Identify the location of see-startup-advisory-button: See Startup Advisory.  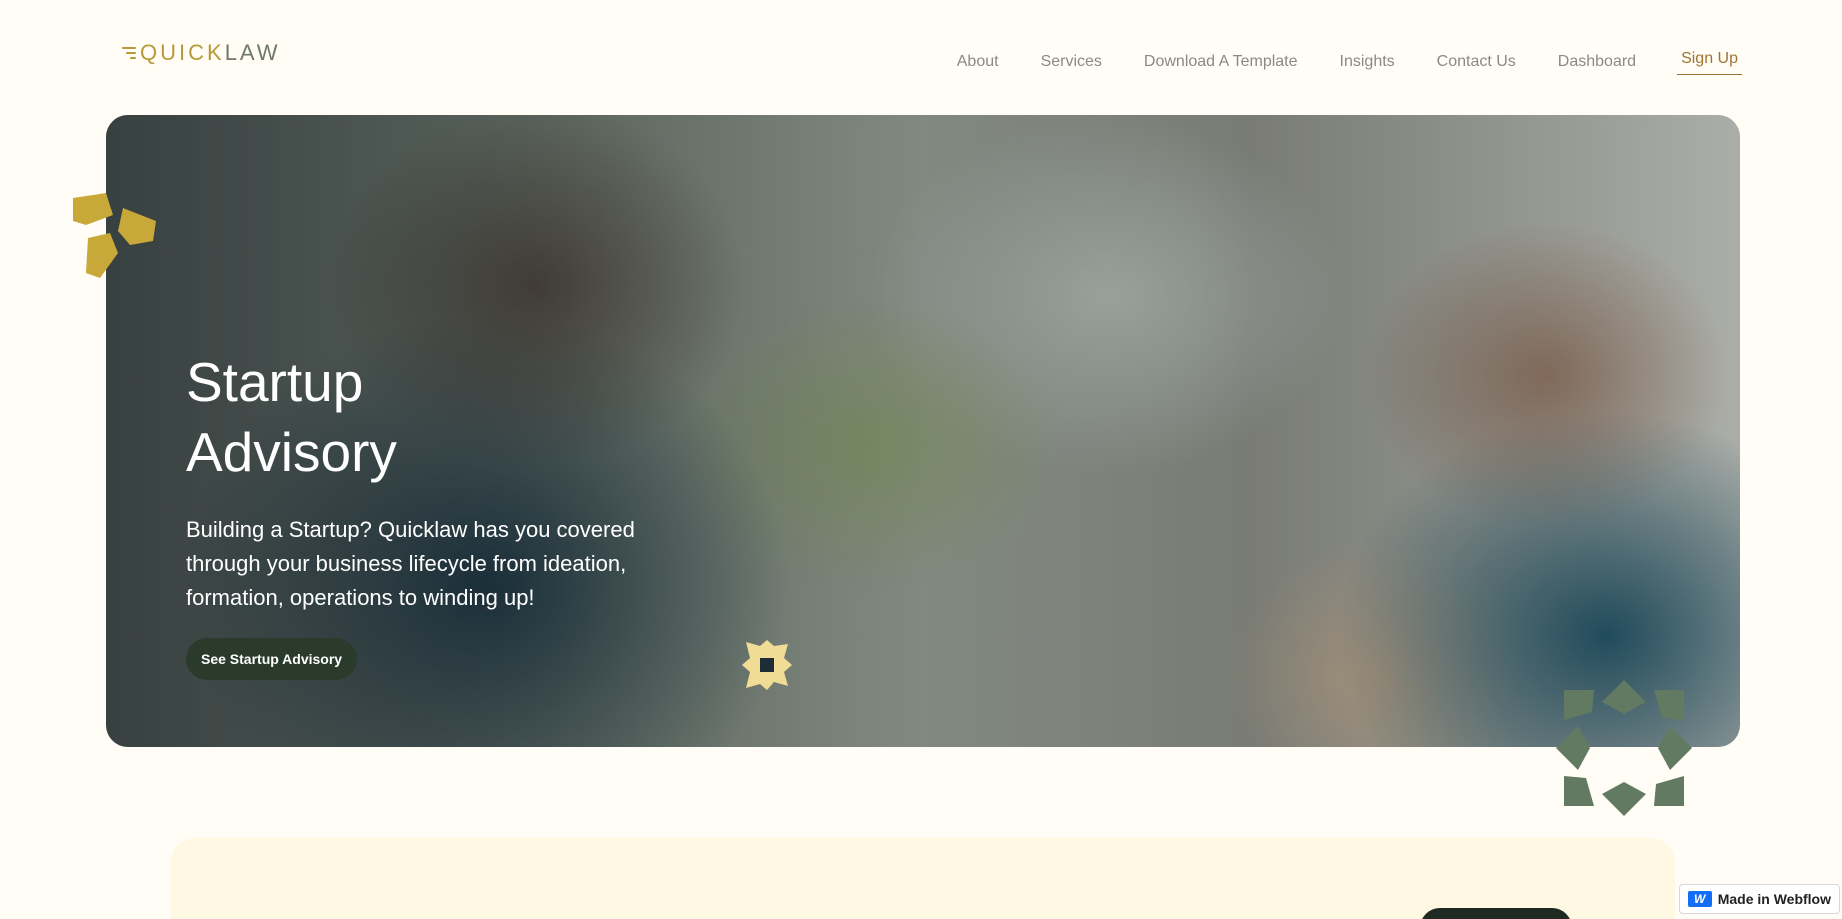
(272, 659).